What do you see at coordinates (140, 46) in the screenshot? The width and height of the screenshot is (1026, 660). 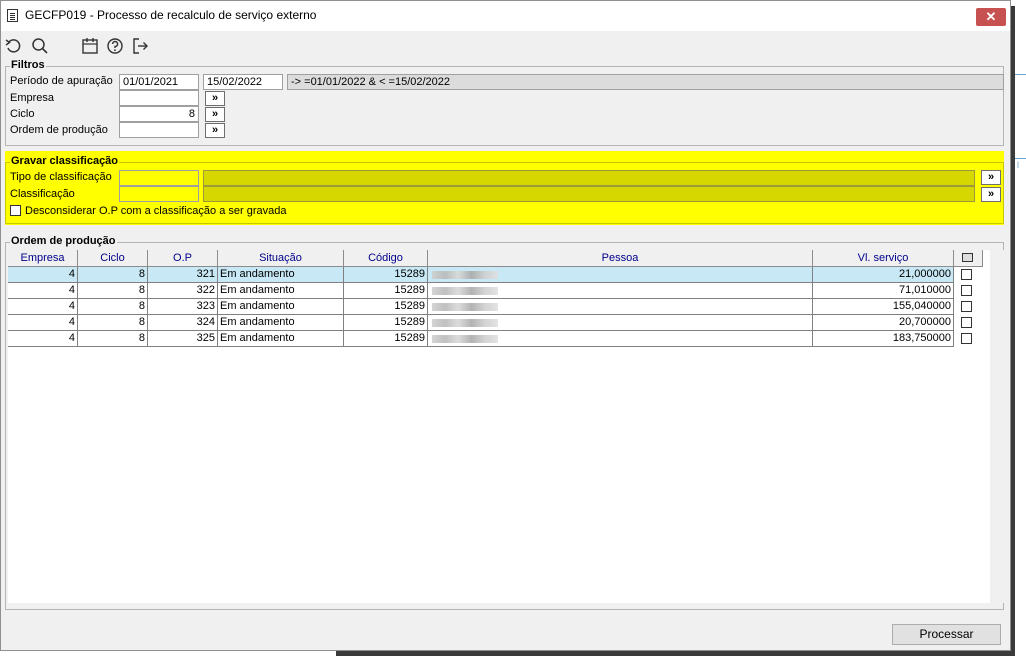 I see `exit-icon` at bounding box center [140, 46].